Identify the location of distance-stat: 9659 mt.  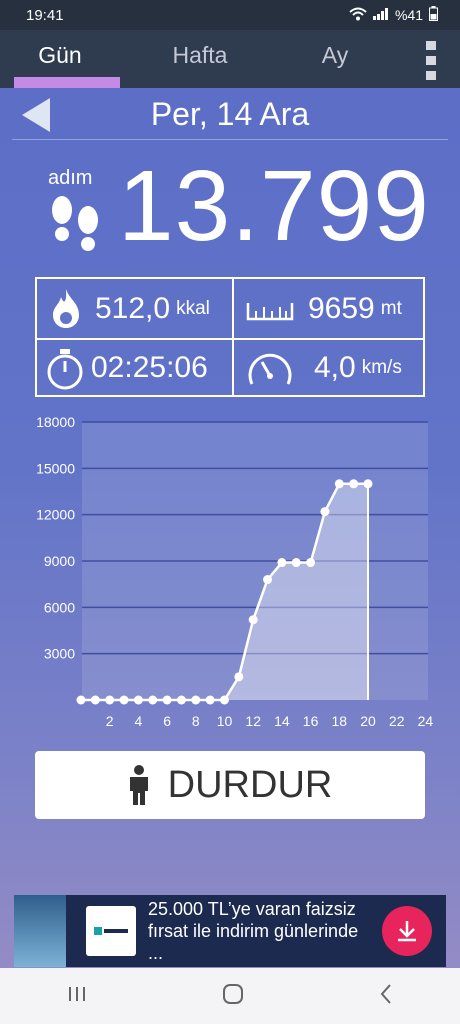
(328, 308).